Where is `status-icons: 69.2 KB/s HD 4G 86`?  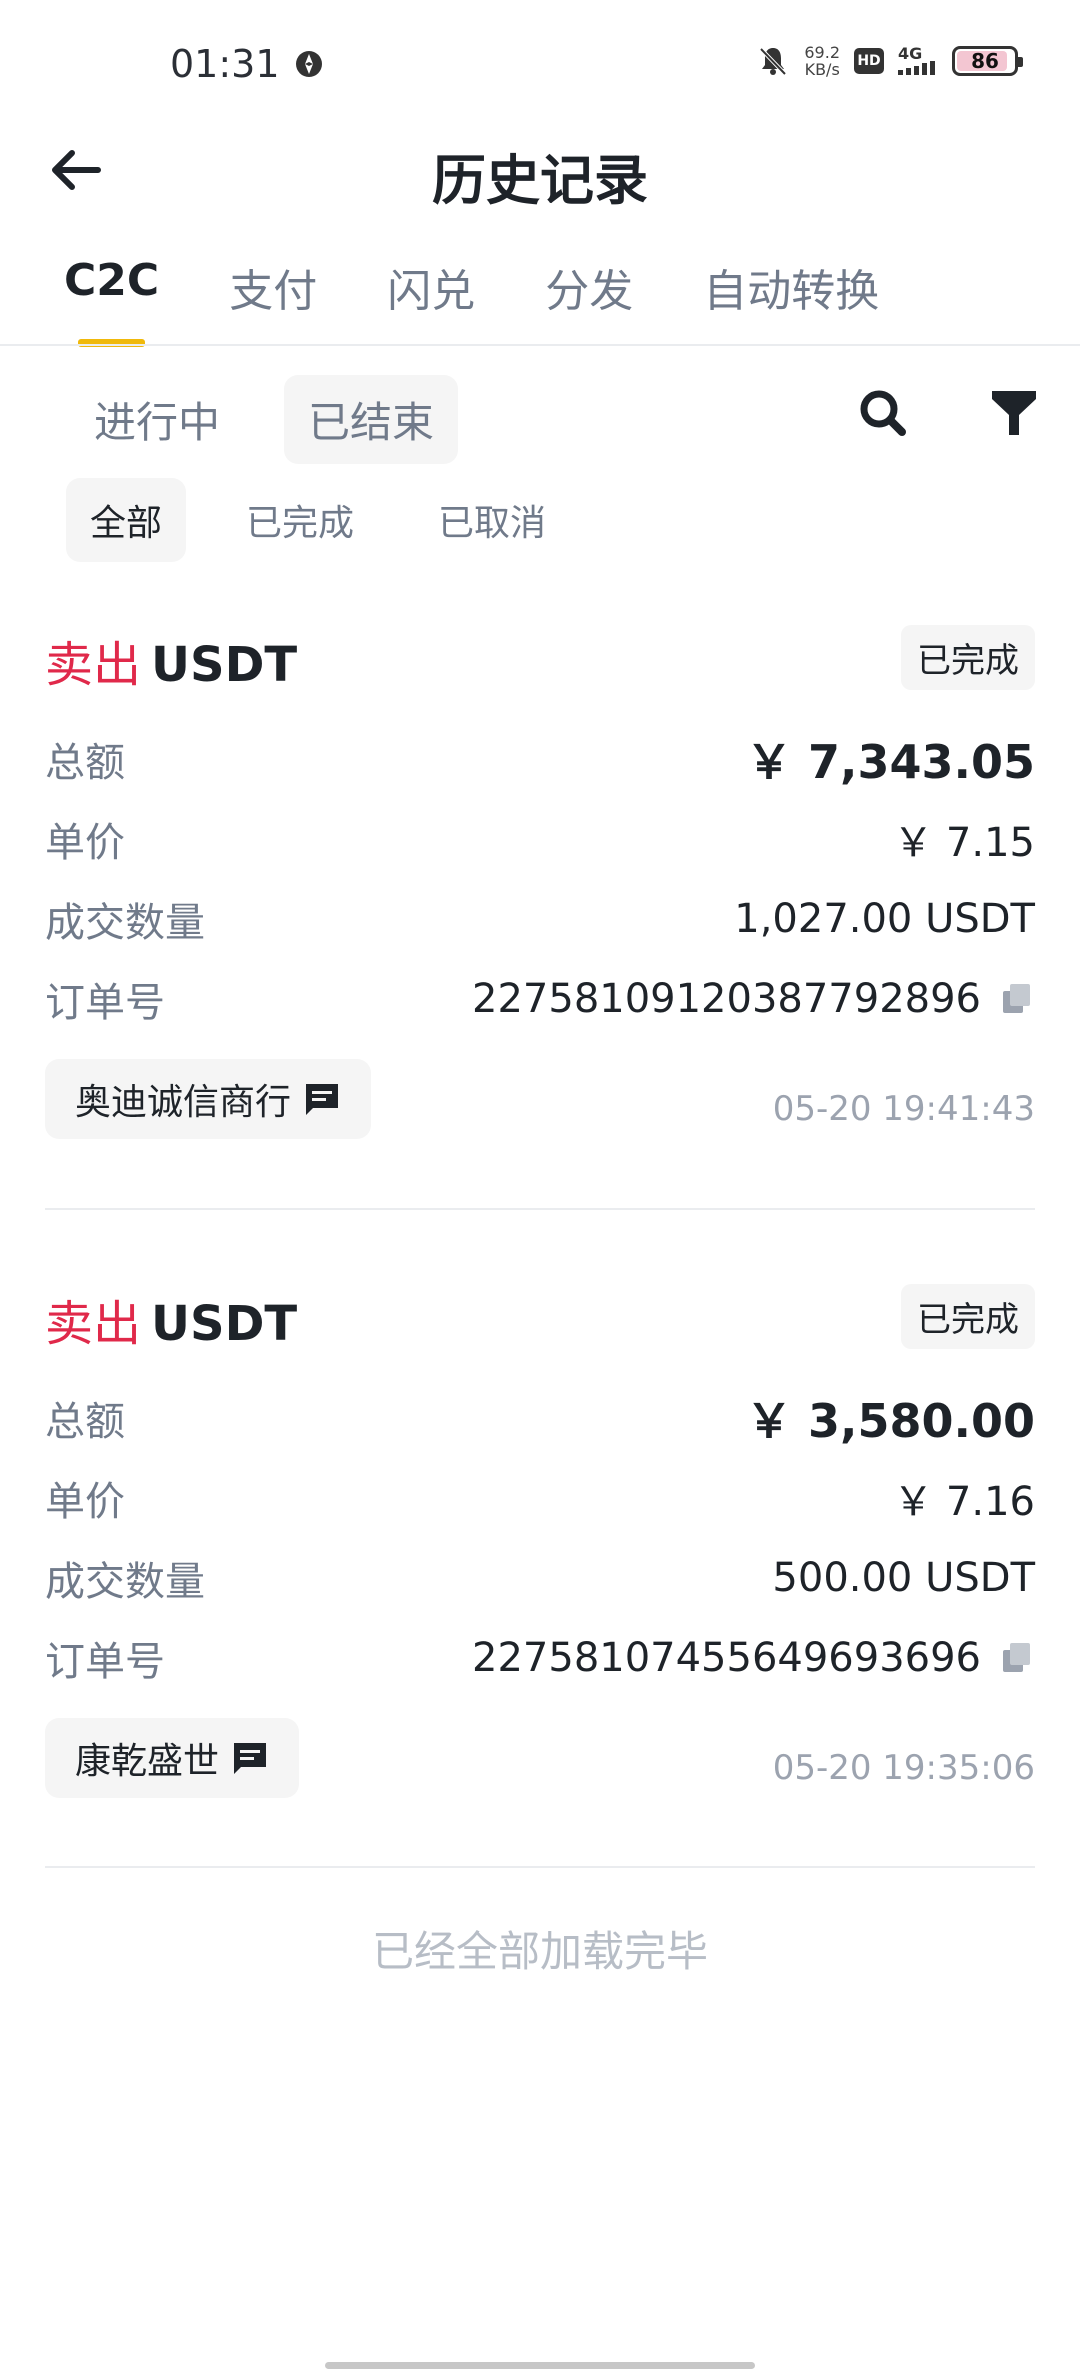
status-icons: 69.2 KB/s HD 4G 86 is located at coordinates (889, 61).